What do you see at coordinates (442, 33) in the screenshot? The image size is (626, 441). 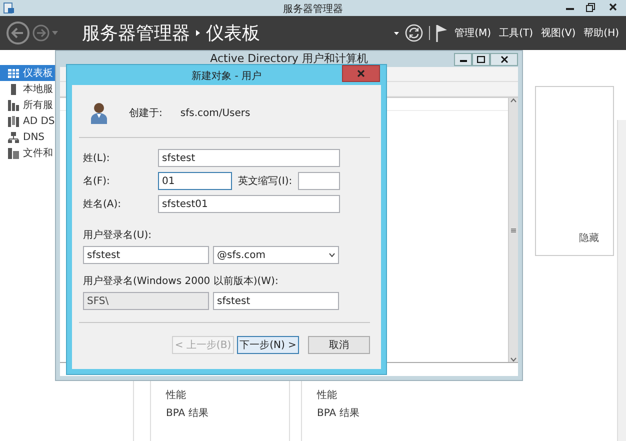 I see `flag-icon` at bounding box center [442, 33].